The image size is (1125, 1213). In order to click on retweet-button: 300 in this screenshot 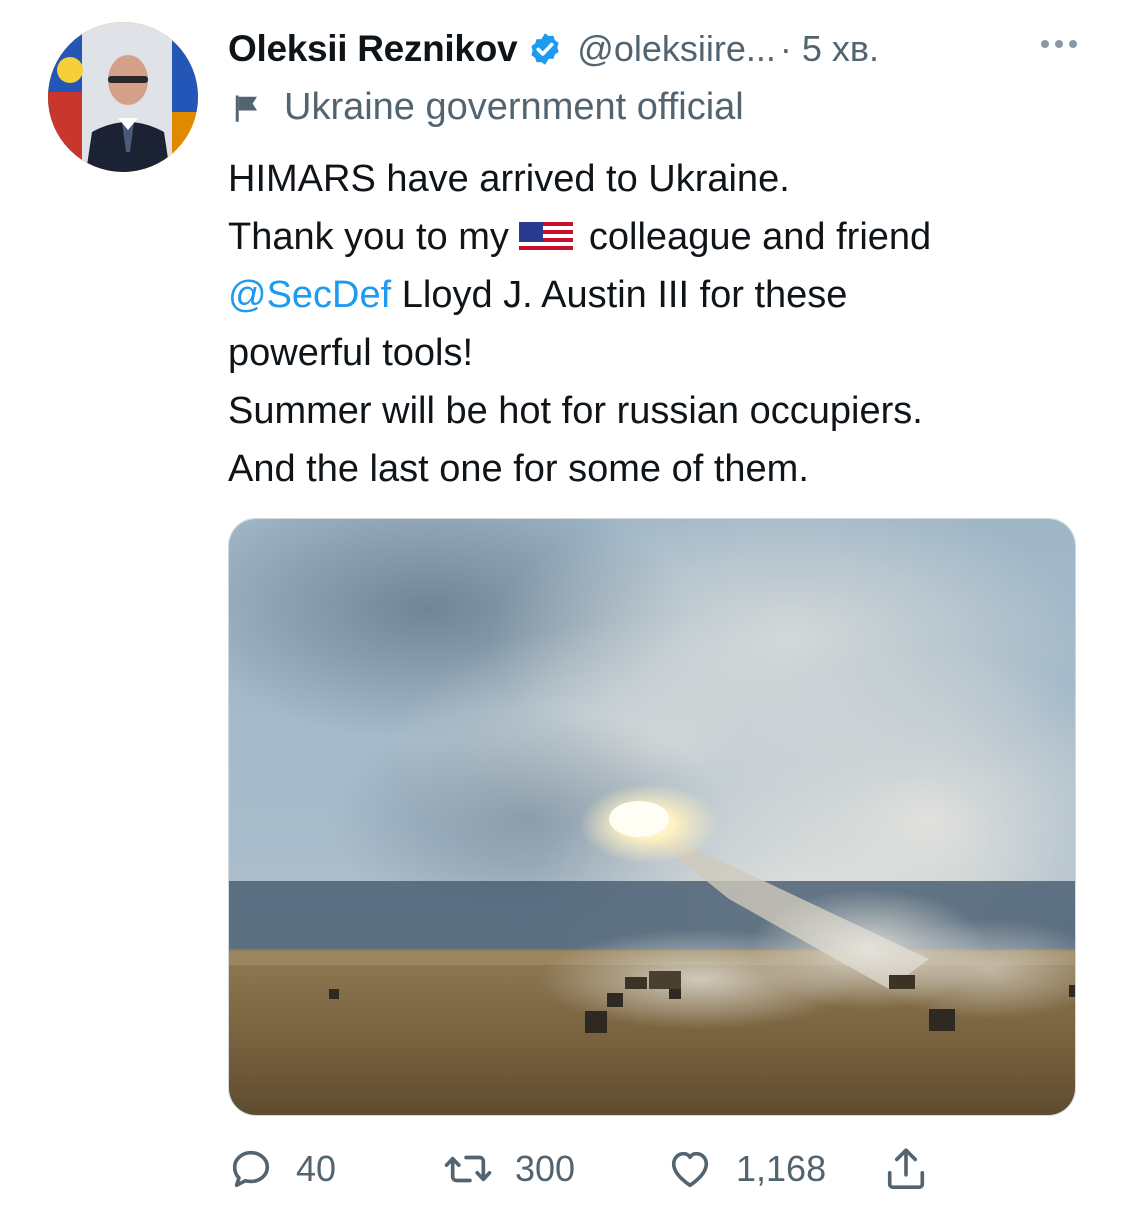, I will do `click(509, 1169)`.